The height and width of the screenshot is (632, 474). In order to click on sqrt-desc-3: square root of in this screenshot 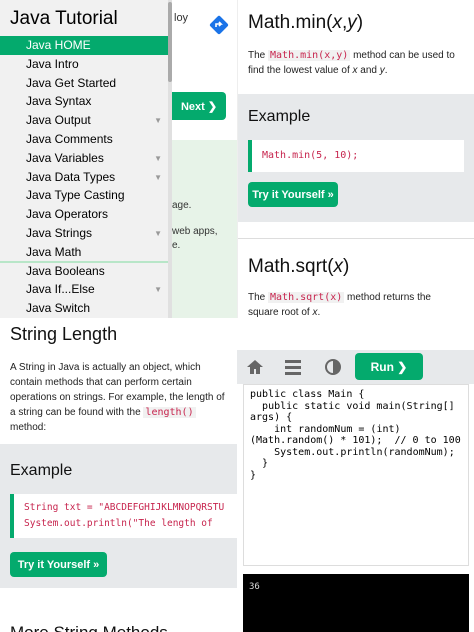, I will do `click(280, 312)`.